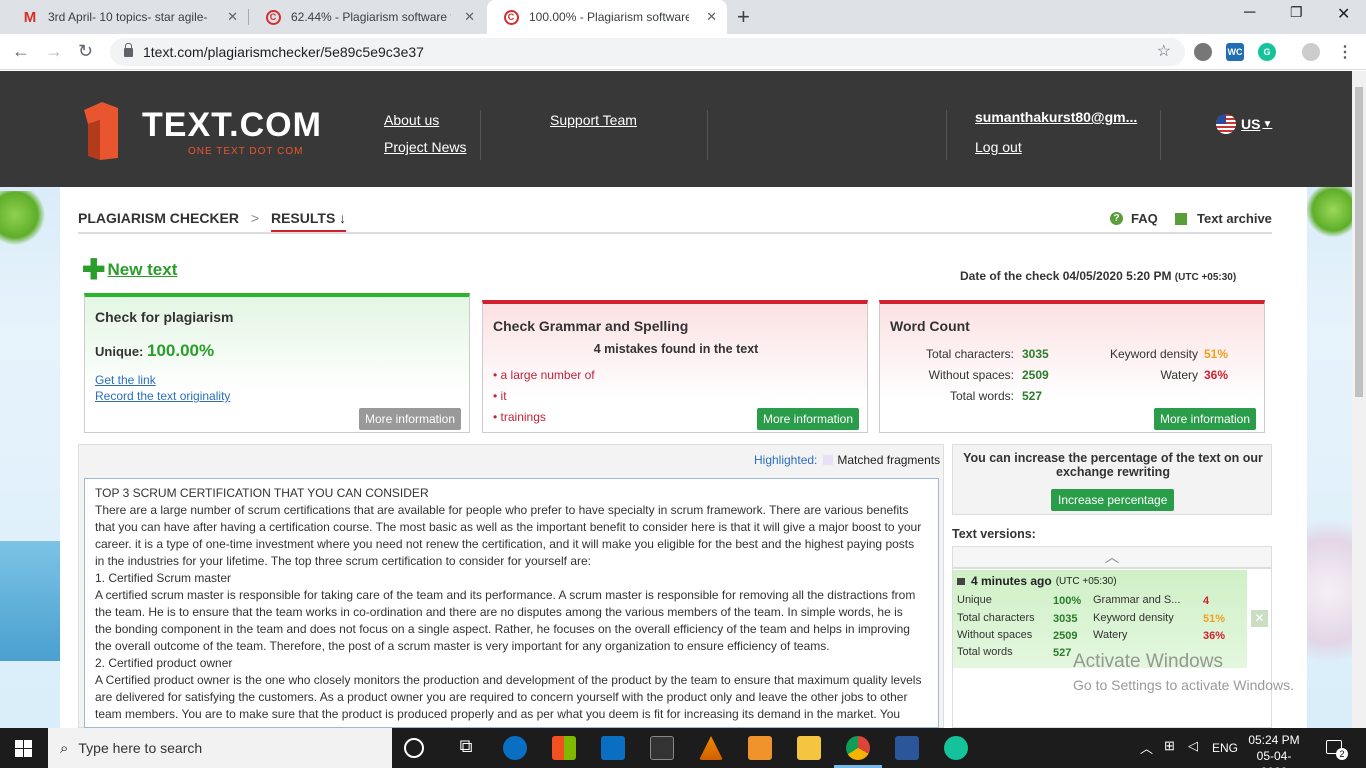 This screenshot has height=768, width=1366. I want to click on new-text-button: ✚ New text, so click(129, 269).